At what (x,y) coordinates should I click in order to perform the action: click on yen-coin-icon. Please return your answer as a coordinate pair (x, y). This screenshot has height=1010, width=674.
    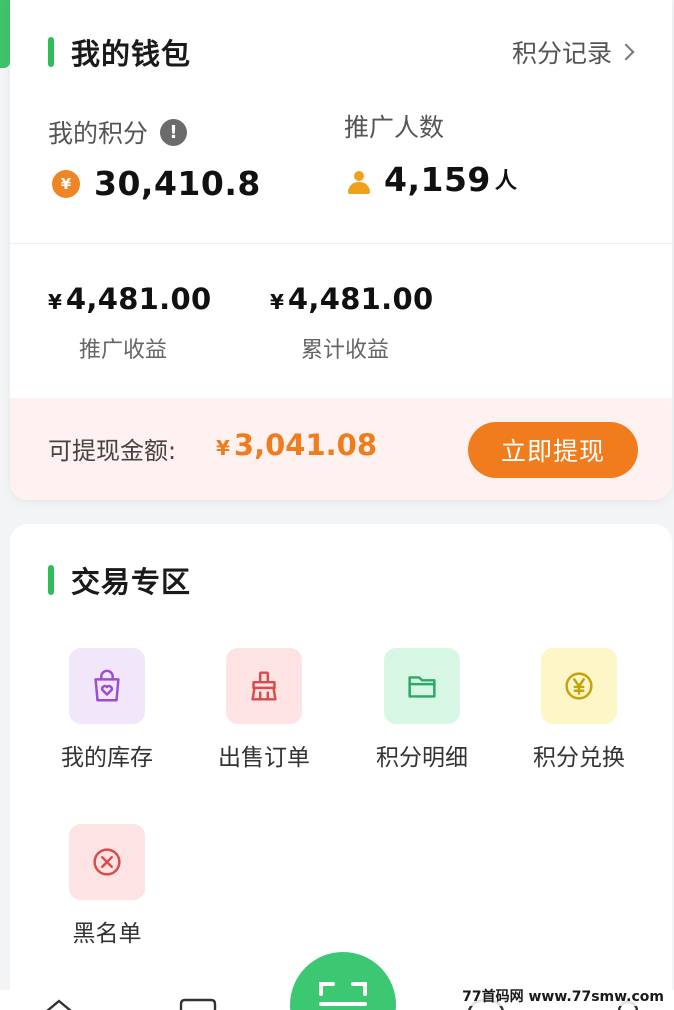
    Looking at the image, I should click on (579, 686).